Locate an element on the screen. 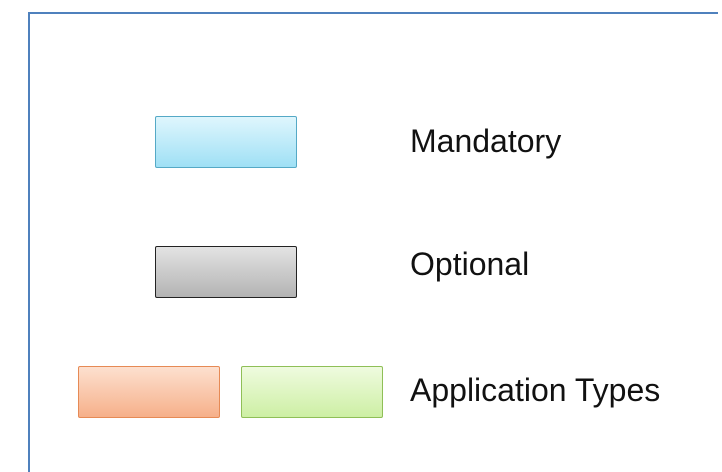 The width and height of the screenshot is (722, 472). application-type-swatch-orange is located at coordinates (149, 392).